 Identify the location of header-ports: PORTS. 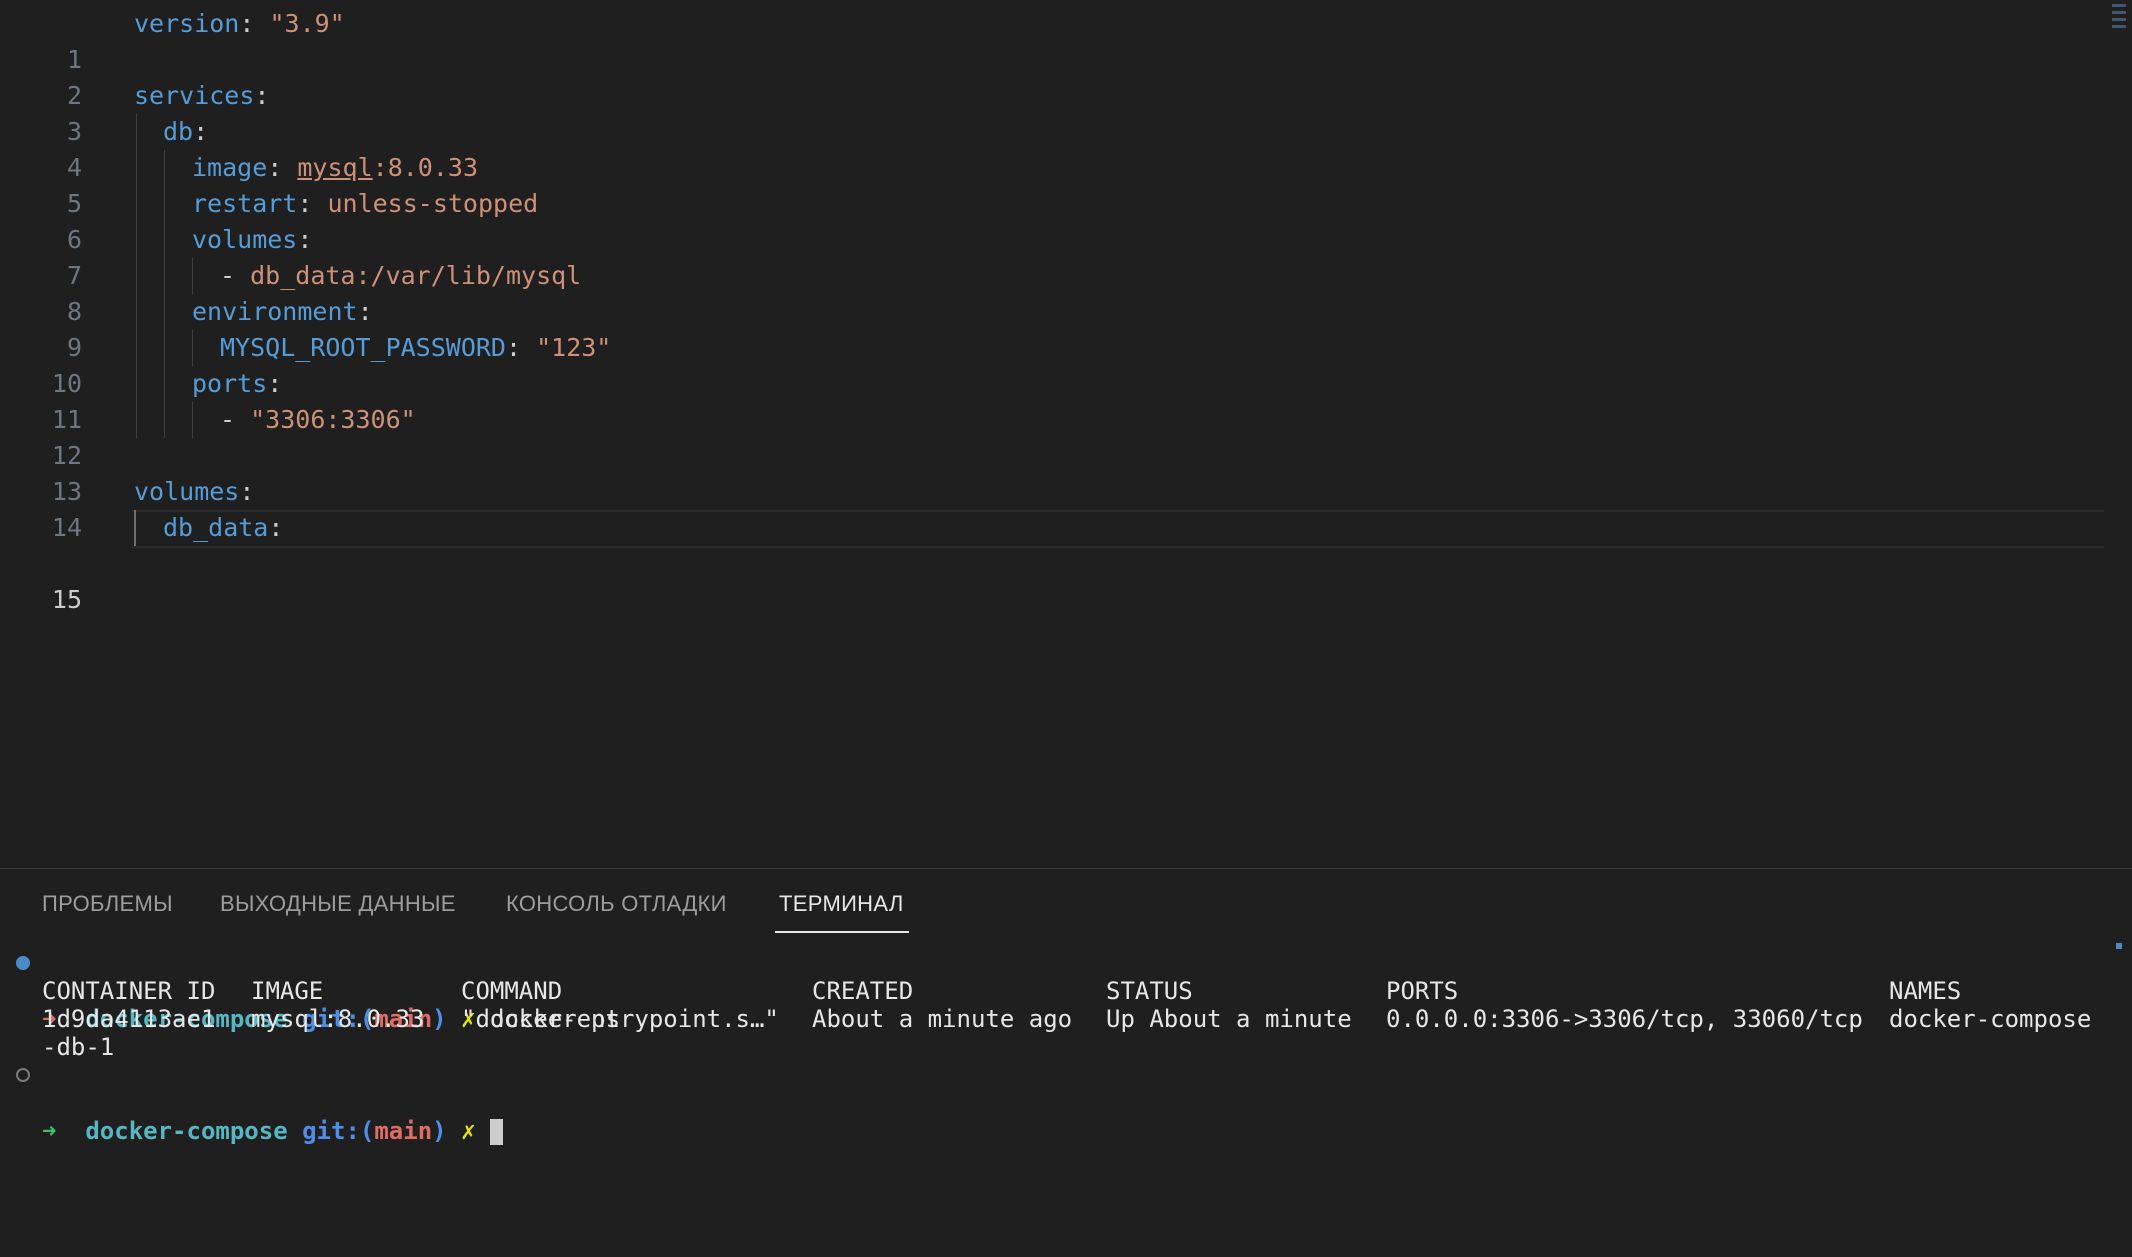
(1422, 991).